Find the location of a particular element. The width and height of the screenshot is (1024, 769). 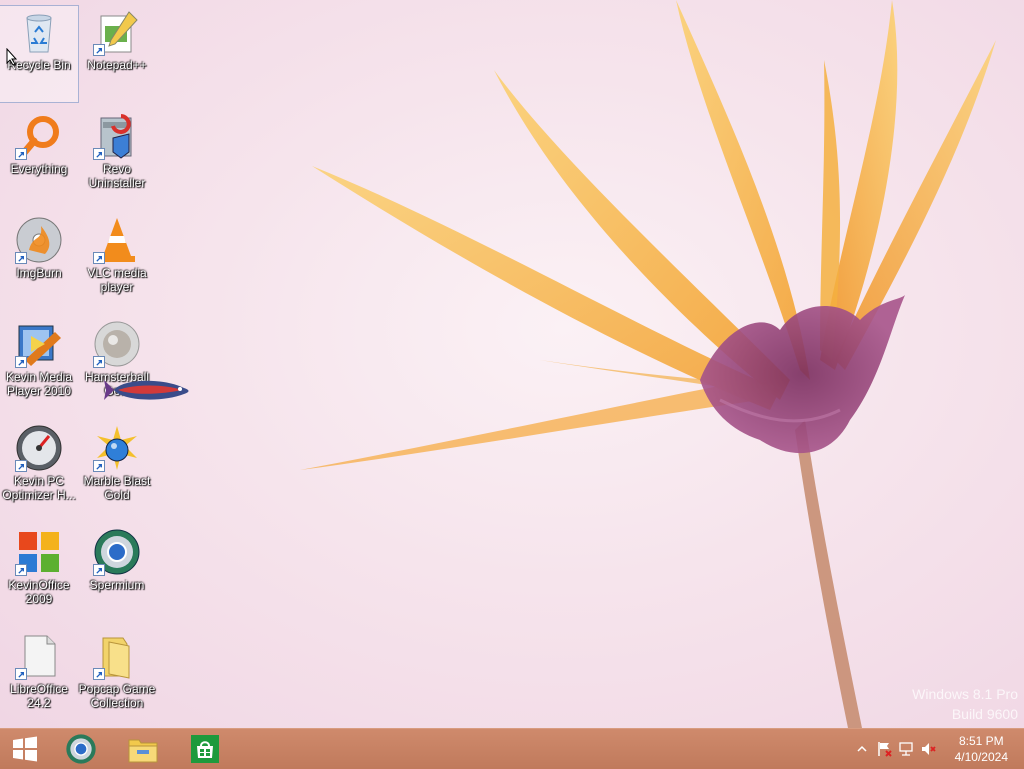

volume-muted-icon is located at coordinates (928, 749).